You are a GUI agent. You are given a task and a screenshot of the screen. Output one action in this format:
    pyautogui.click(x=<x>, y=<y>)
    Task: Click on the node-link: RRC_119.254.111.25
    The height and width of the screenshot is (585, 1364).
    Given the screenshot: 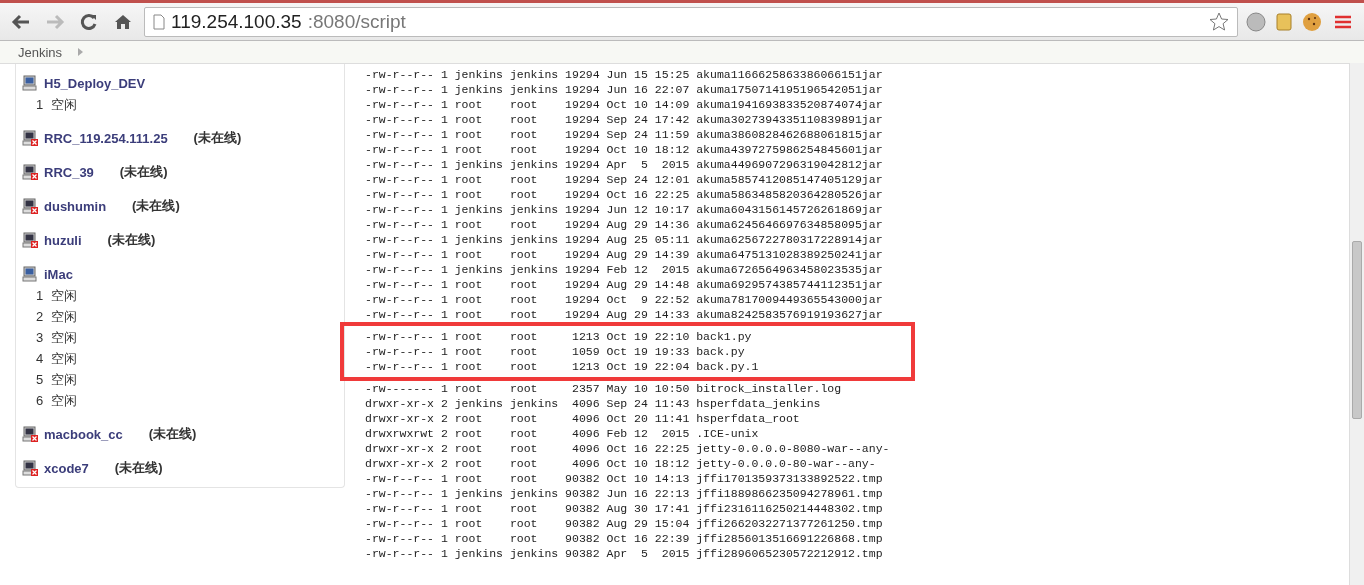 What is the action you would take?
    pyautogui.click(x=106, y=138)
    